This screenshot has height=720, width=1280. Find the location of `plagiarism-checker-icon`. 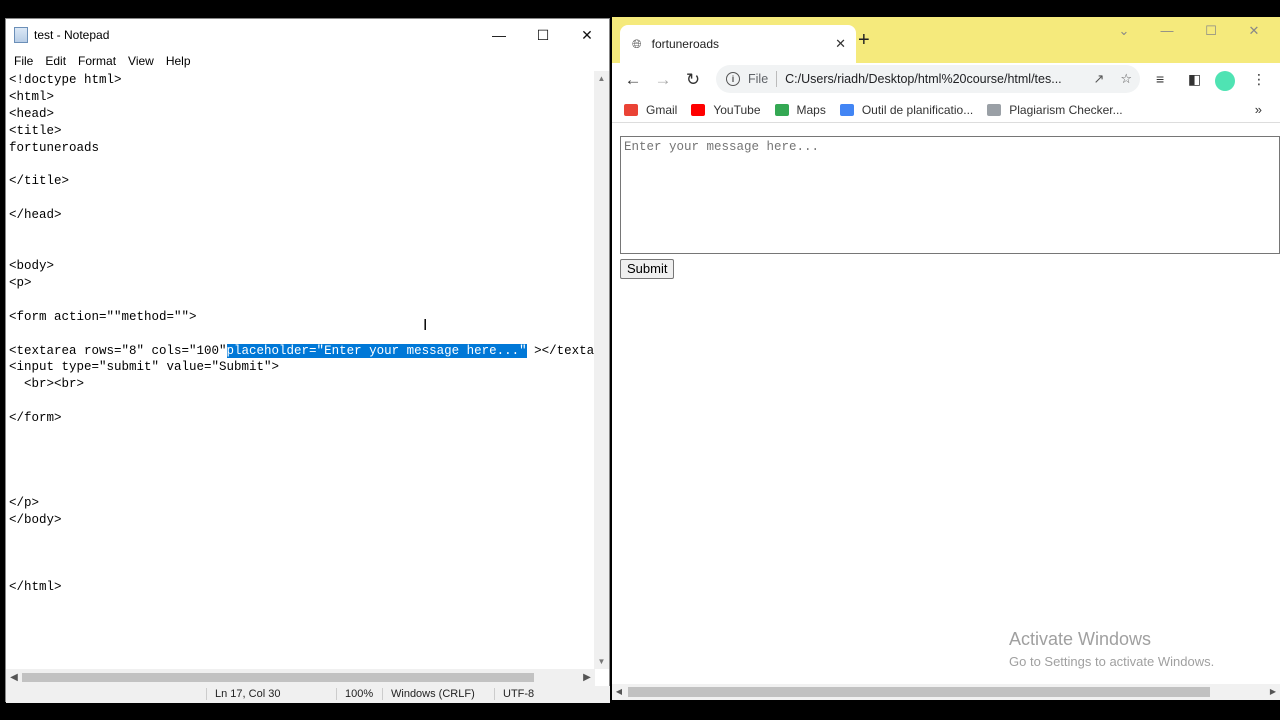

plagiarism-checker-icon is located at coordinates (994, 109).